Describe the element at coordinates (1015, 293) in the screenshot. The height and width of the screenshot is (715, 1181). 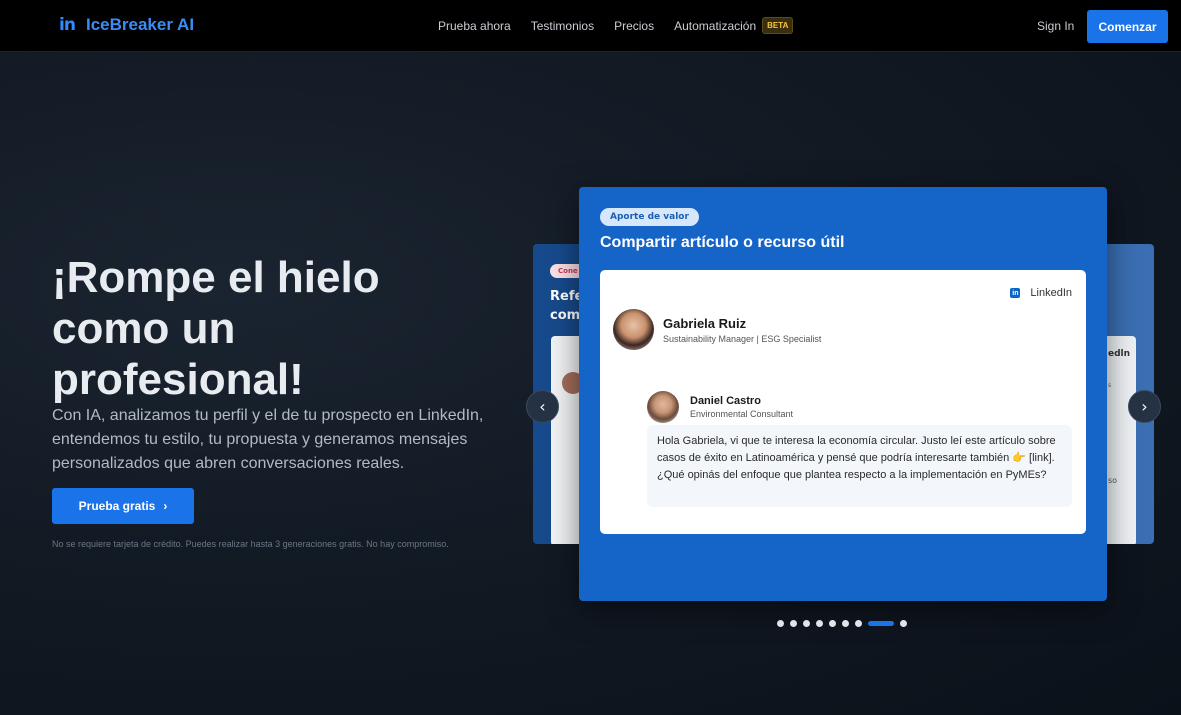
I see `linkedin-icon: in` at that location.